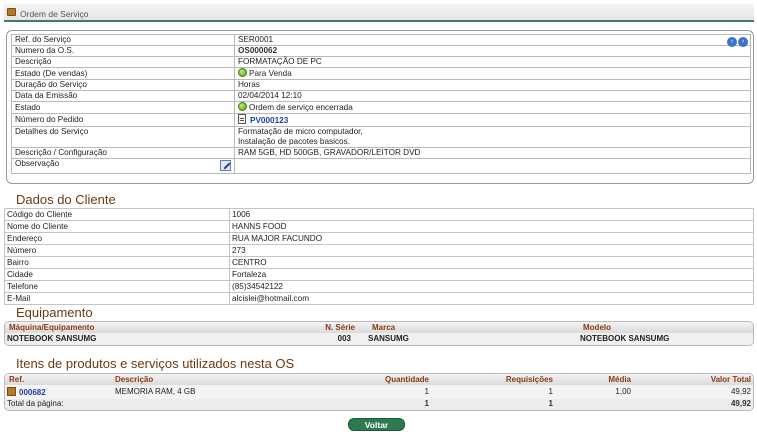 The width and height of the screenshot is (757, 443). Describe the element at coordinates (491, 250) in the screenshot. I see `field-value: 273` at that location.